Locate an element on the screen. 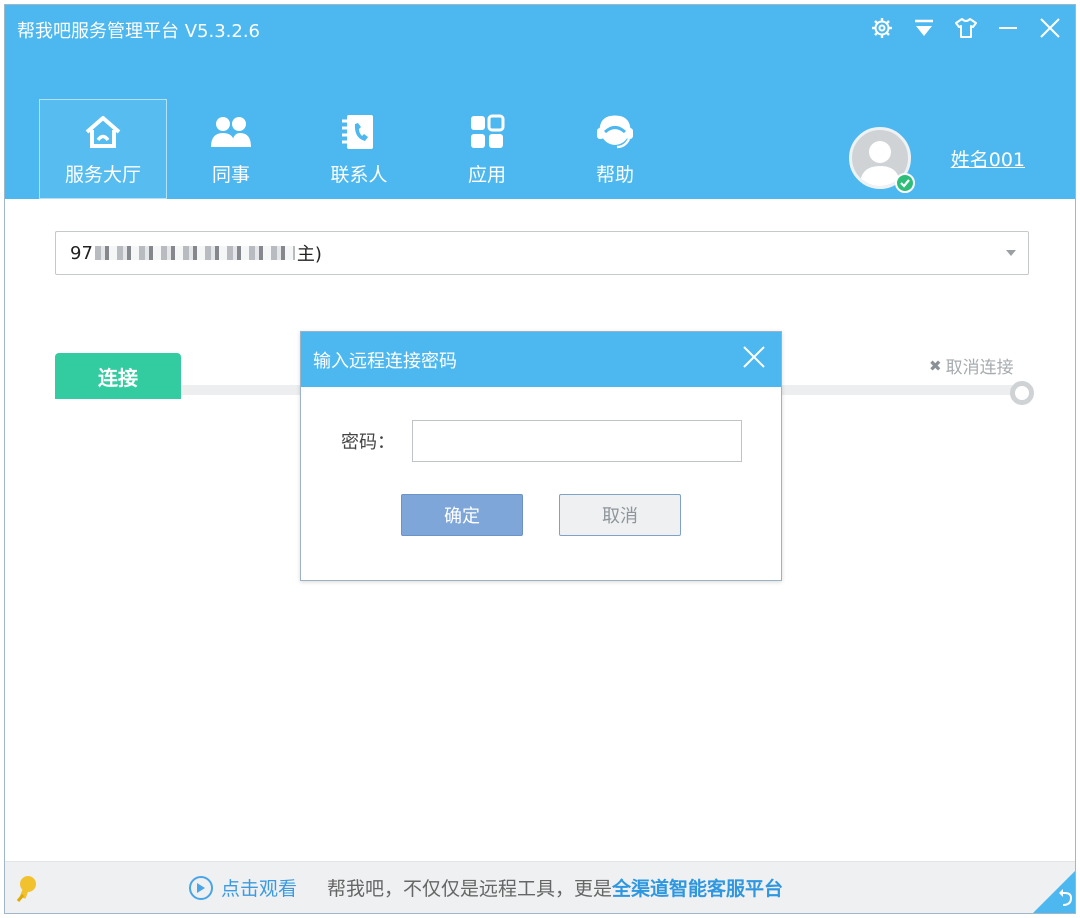 The image size is (1080, 918). nav-item-help: 帮助 is located at coordinates (615, 149).